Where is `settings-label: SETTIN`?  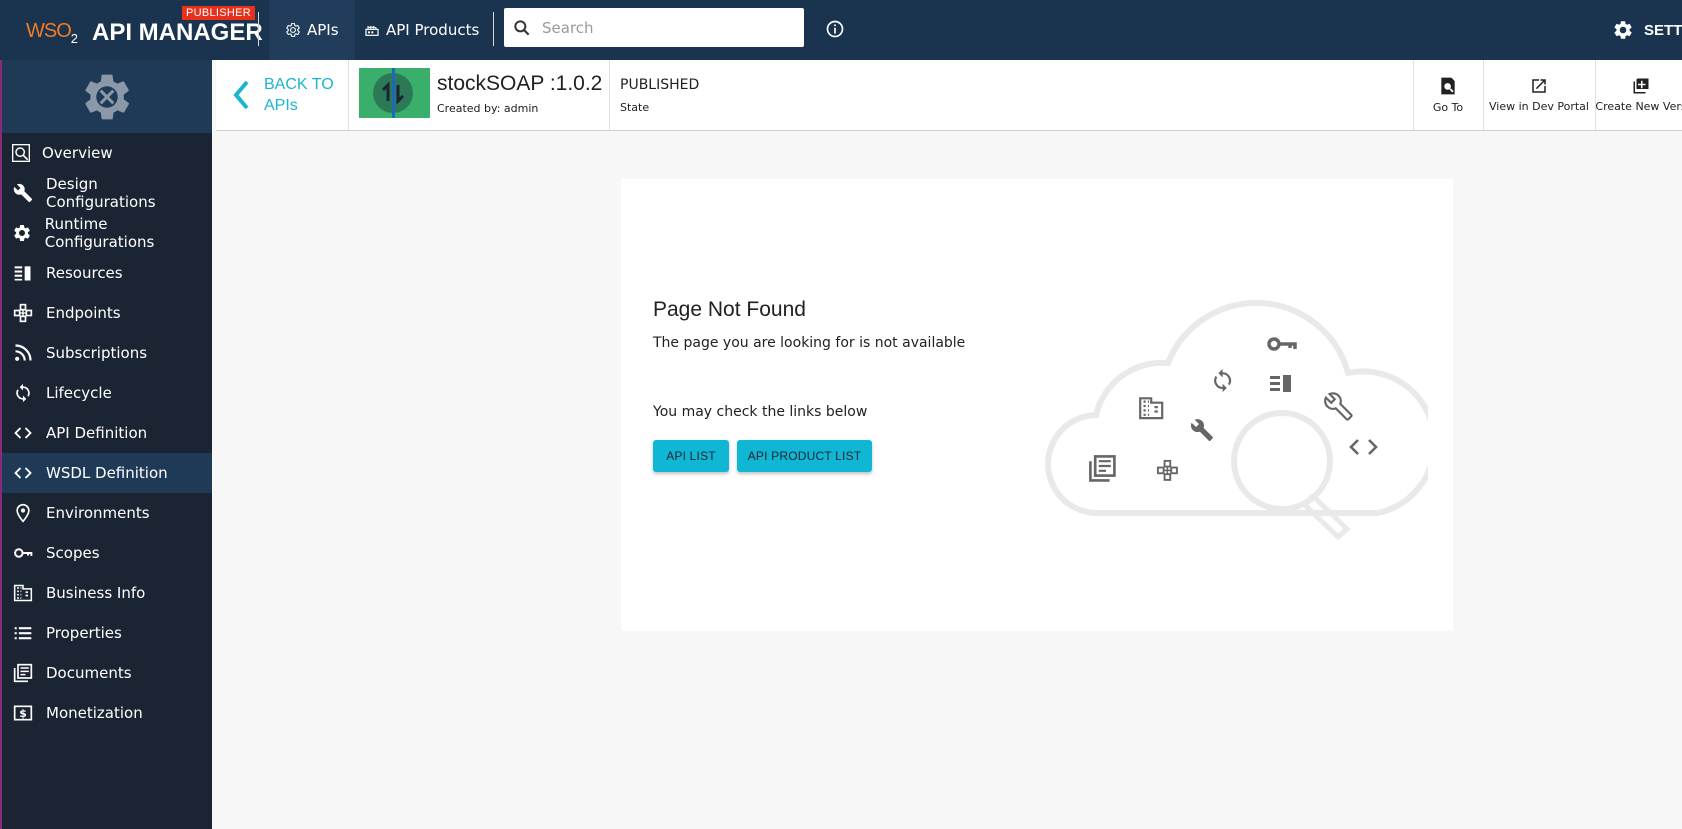
settings-label: SETTIN is located at coordinates (1663, 30).